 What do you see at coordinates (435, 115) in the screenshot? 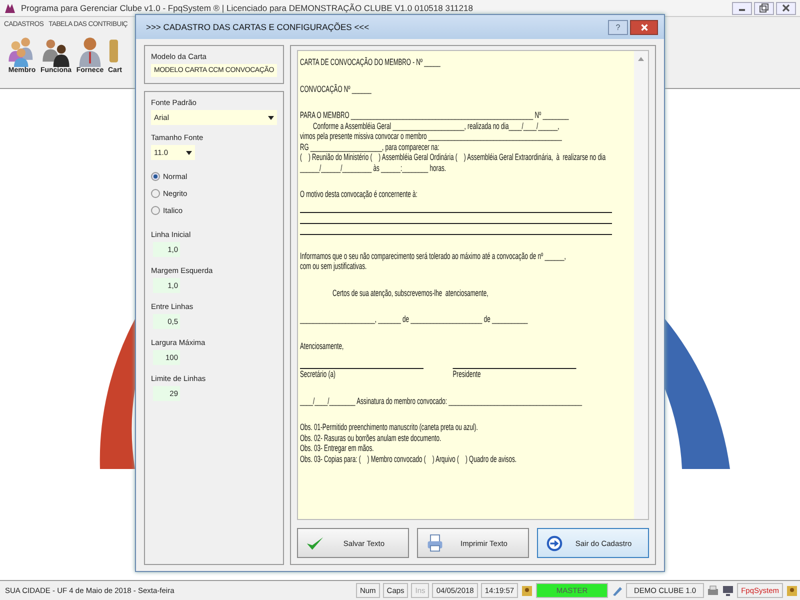
I see `letter-line: PARA O MEMBRO ________________________________________________________ Nº ________` at bounding box center [435, 115].